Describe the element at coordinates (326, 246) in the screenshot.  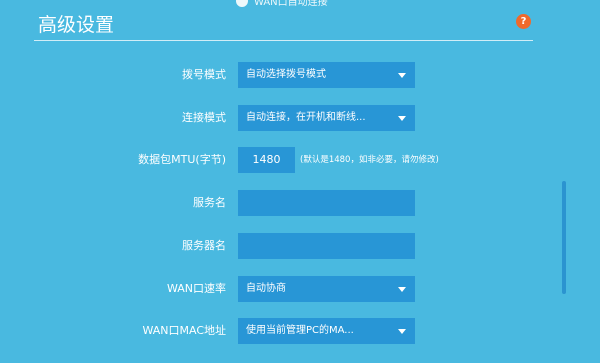
I see `server-name-input` at that location.